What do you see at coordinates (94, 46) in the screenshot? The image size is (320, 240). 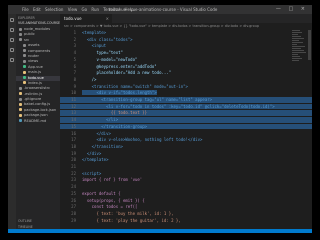 I see `code-text: <input` at bounding box center [94, 46].